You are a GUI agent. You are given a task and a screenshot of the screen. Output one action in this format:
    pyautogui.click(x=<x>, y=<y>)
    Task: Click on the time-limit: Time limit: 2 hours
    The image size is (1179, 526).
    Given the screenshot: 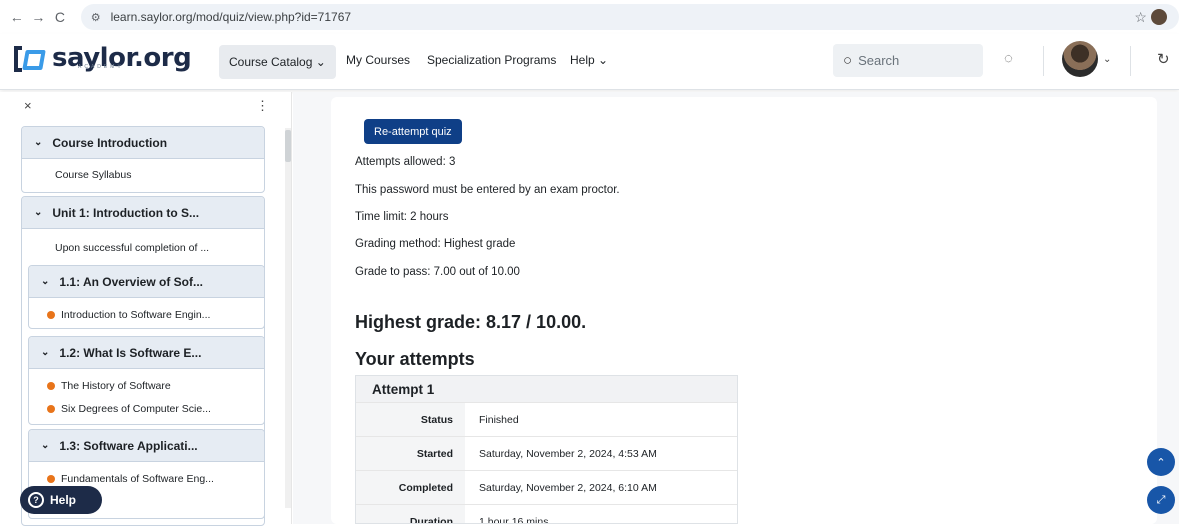 What is the action you would take?
    pyautogui.click(x=402, y=217)
    